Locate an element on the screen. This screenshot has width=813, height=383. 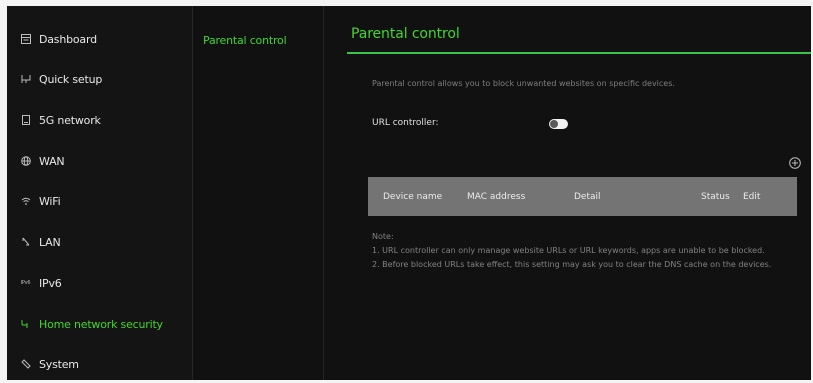
ipv6-icon: IPv6 is located at coordinates (25, 283).